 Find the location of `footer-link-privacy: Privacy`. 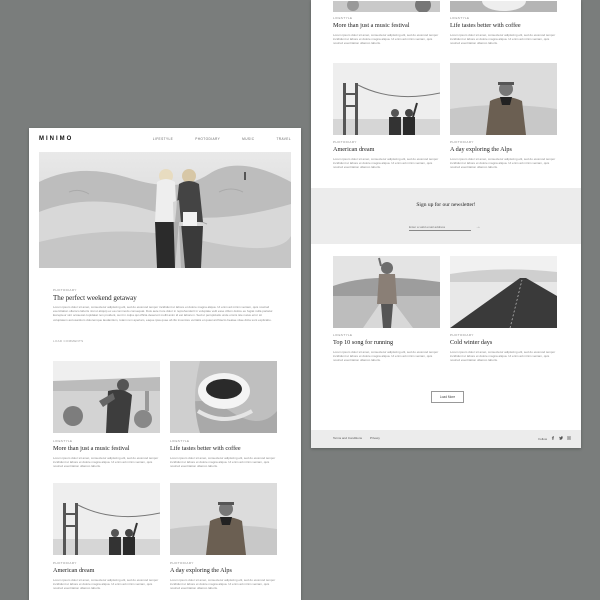

footer-link-privacy: Privacy is located at coordinates (375, 438).